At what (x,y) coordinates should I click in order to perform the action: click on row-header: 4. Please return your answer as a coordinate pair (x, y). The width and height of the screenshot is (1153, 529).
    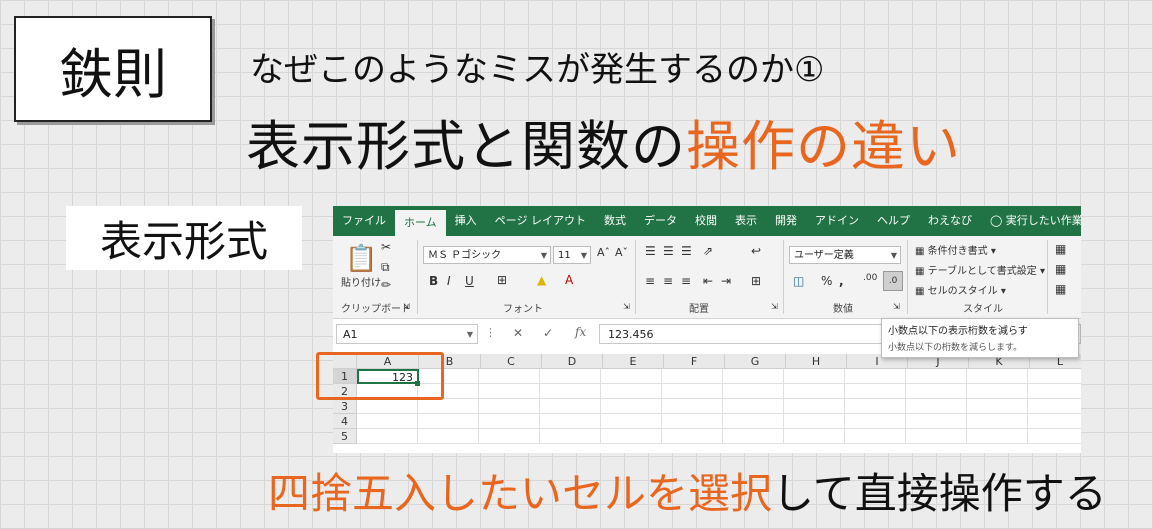
    Looking at the image, I should click on (345, 421).